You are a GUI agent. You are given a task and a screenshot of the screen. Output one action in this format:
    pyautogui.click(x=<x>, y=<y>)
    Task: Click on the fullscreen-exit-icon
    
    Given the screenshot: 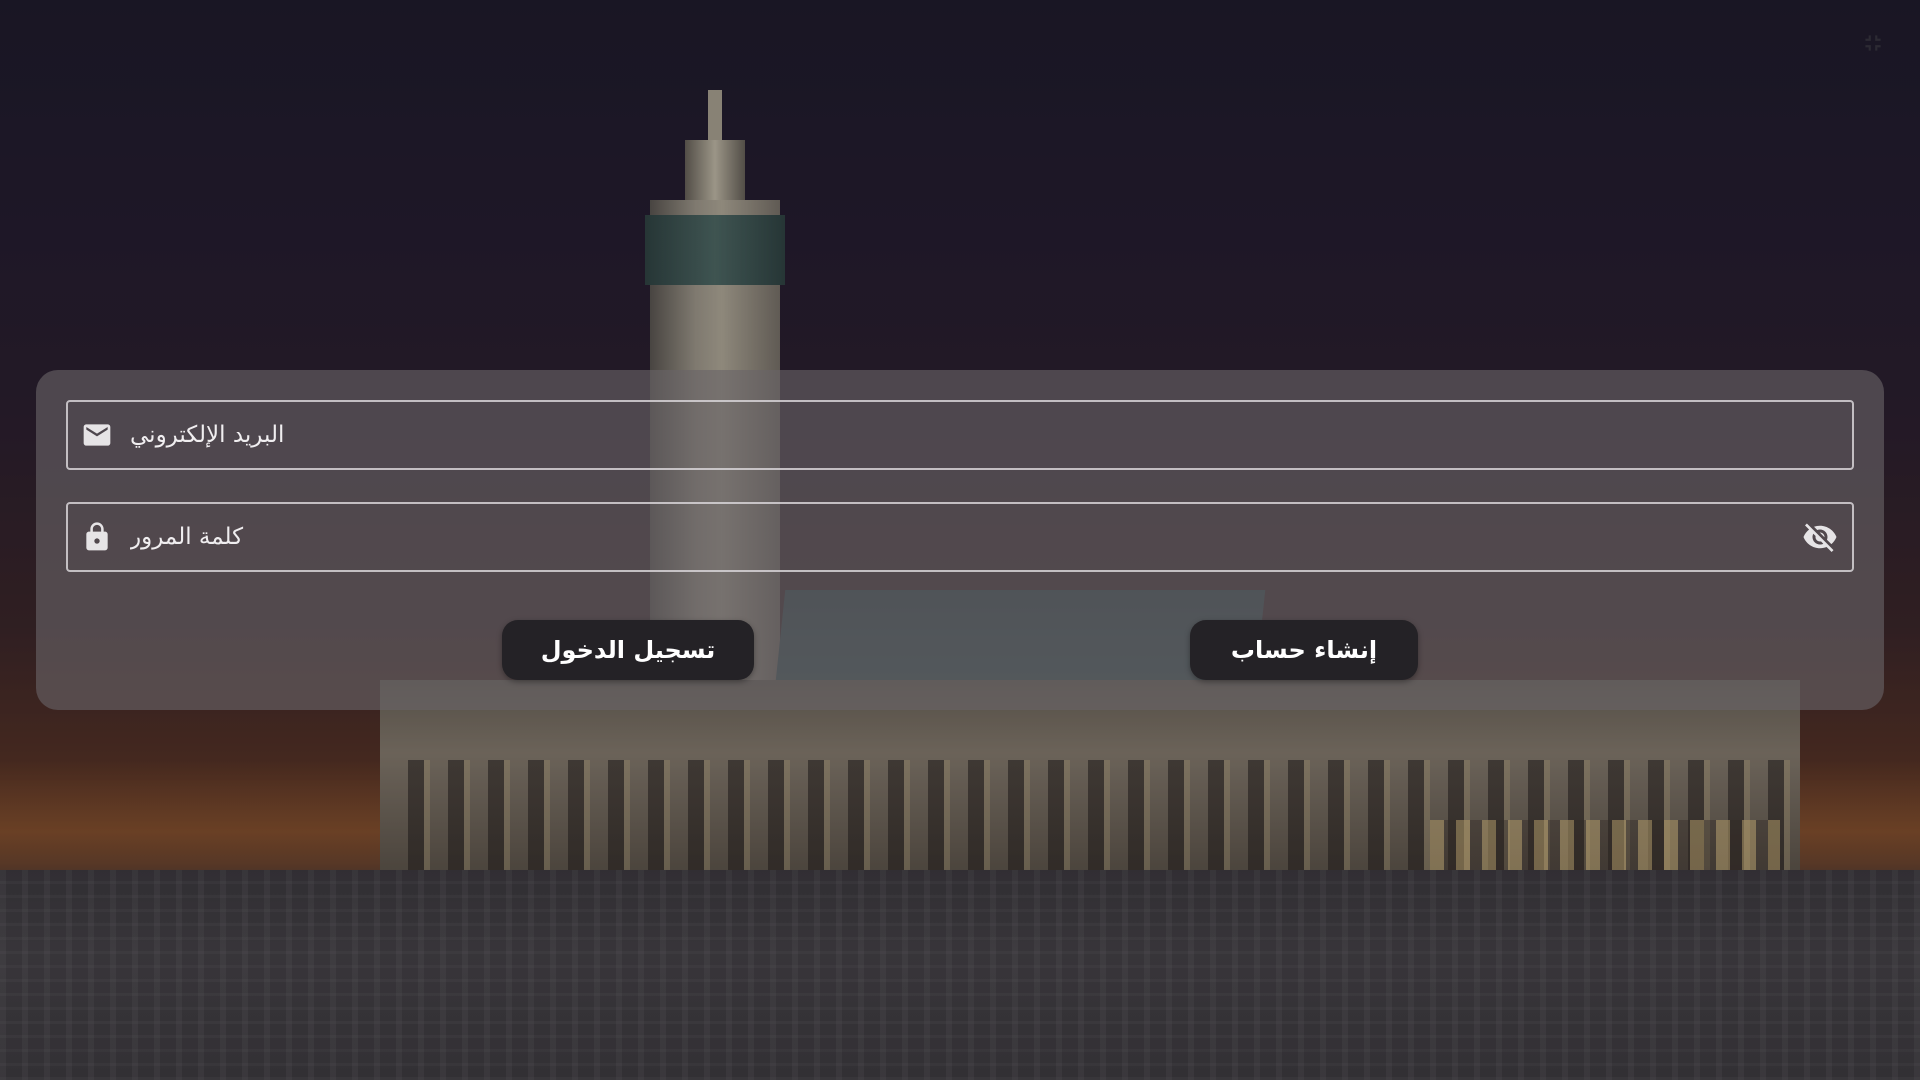 What is the action you would take?
    pyautogui.click(x=1873, y=43)
    